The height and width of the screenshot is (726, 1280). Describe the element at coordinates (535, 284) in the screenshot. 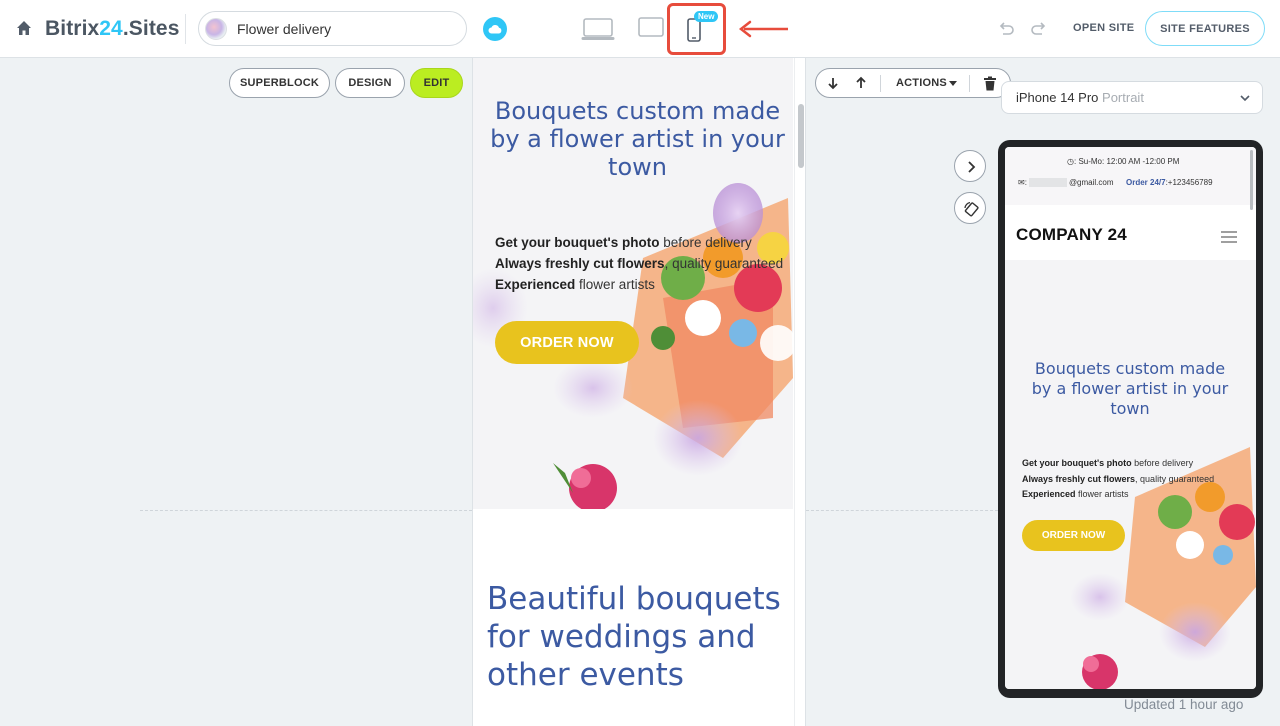

I see `feature-bold: Experienced` at that location.